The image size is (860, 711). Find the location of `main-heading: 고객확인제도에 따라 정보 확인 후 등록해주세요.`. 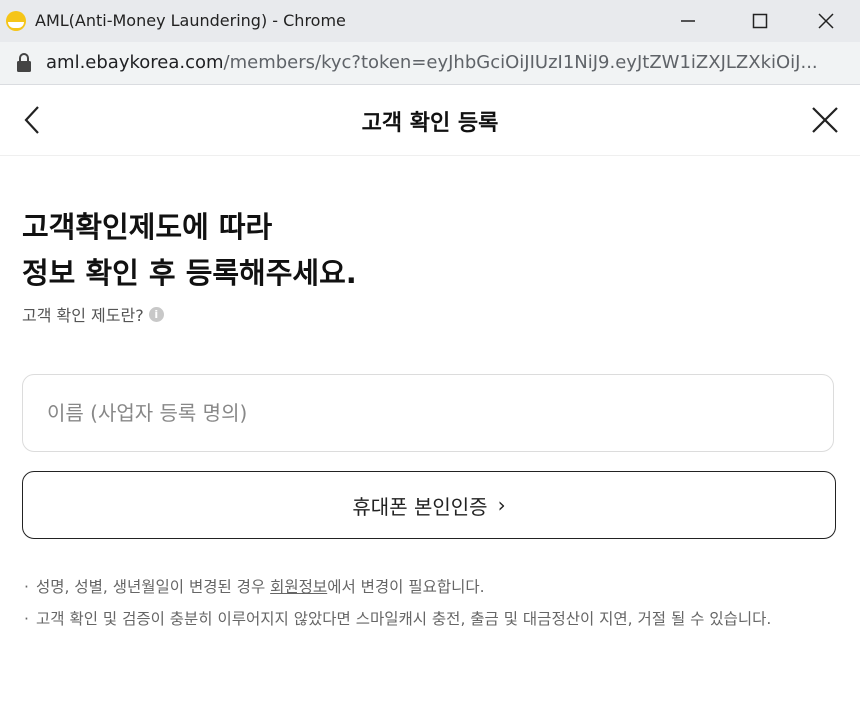

main-heading: 고객확인제도에 따라 정보 확인 후 등록해주세요. is located at coordinates (189, 250).